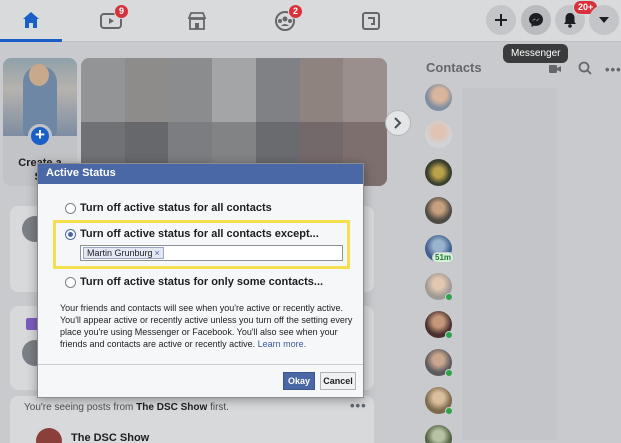 This screenshot has height=443, width=621. Describe the element at coordinates (40, 136) in the screenshot. I see `add-story-icon: +` at that location.